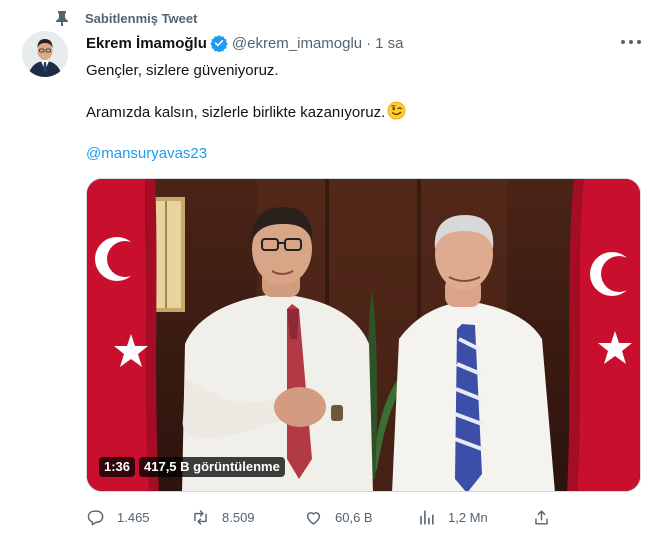  Describe the element at coordinates (95, 517) in the screenshot. I see `reply-icon` at that location.